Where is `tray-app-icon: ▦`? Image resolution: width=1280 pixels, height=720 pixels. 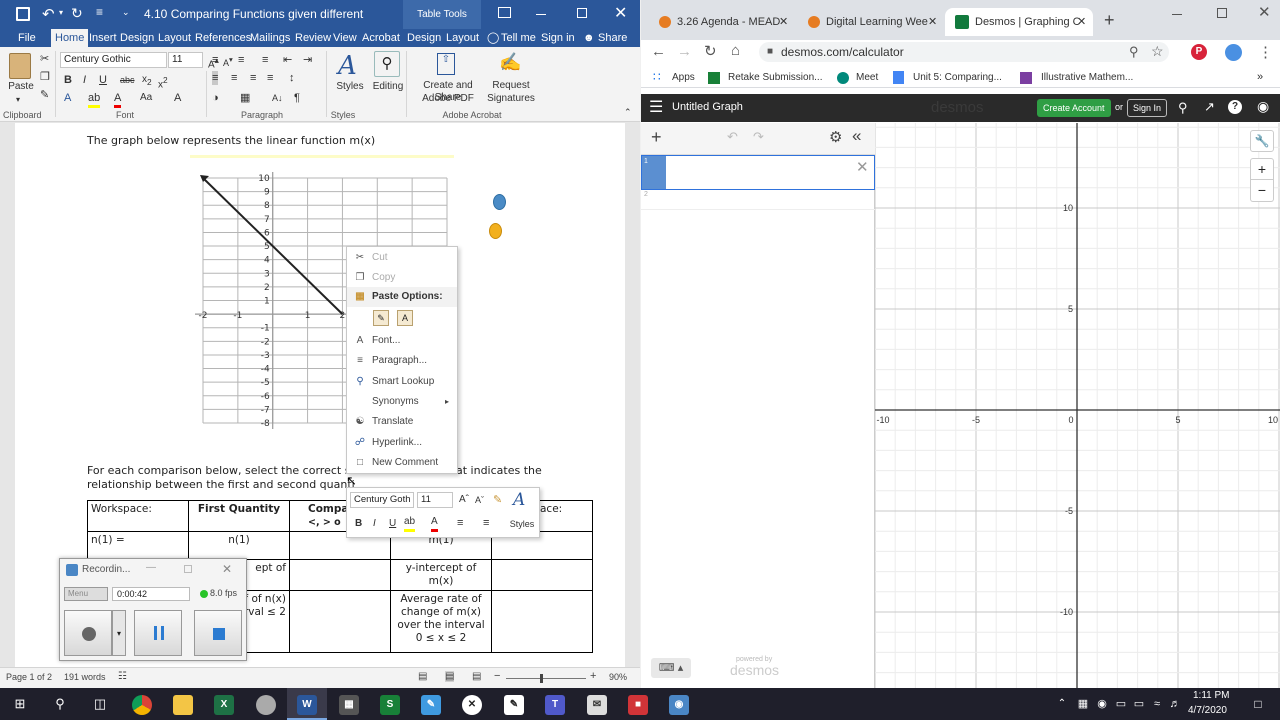 tray-app-icon: ▦ is located at coordinates (1083, 704).